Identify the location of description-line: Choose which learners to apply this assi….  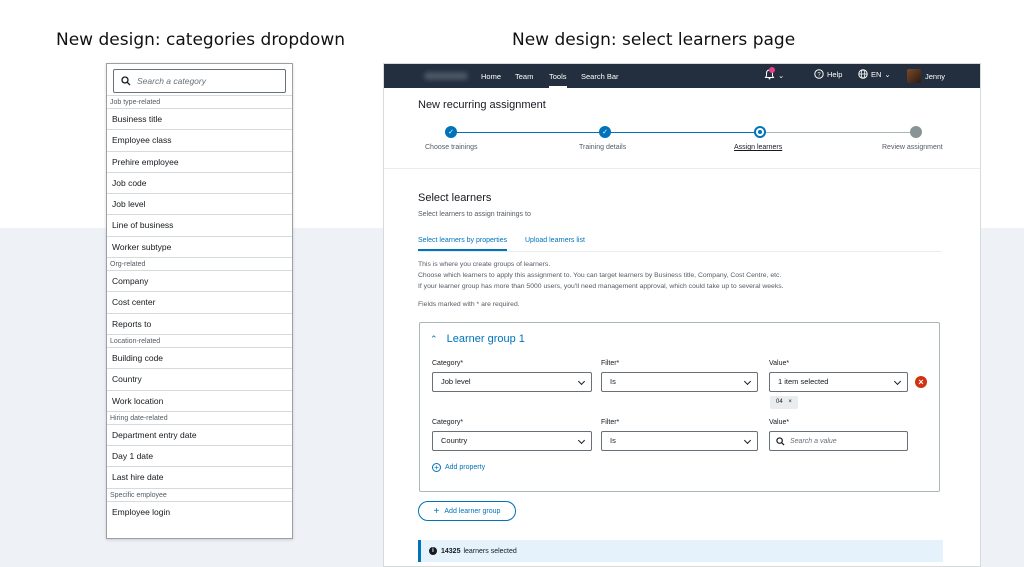
(600, 275).